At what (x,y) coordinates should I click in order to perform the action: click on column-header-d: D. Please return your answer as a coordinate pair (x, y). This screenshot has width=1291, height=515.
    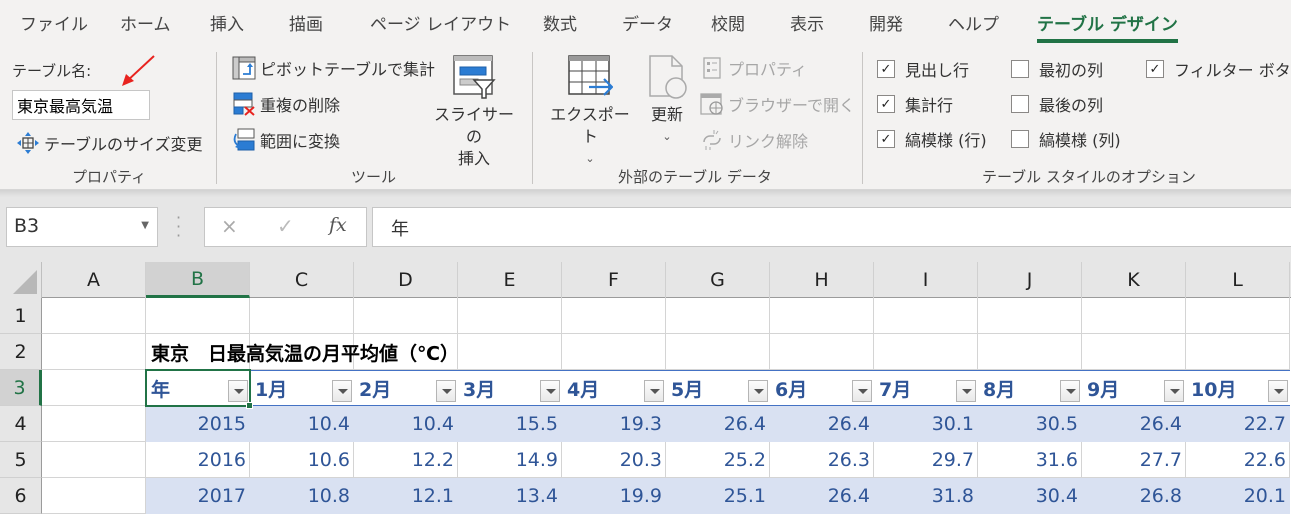
    Looking at the image, I should click on (406, 280).